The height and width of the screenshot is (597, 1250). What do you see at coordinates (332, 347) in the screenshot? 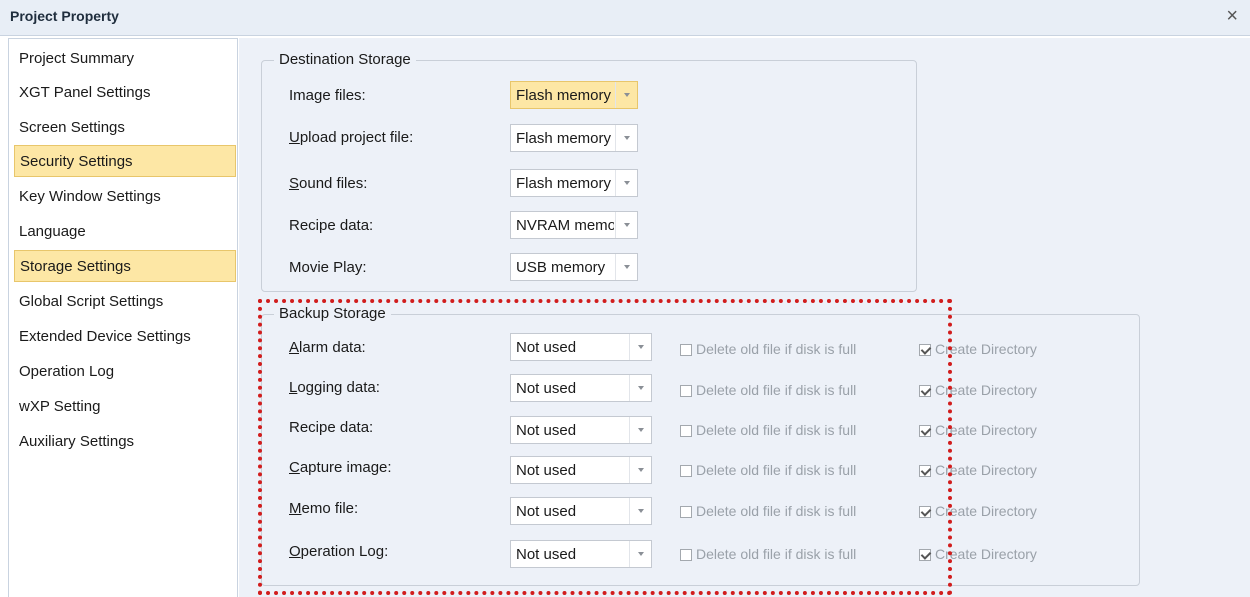
I see `alarm-data-label-text: larm data:` at bounding box center [332, 347].